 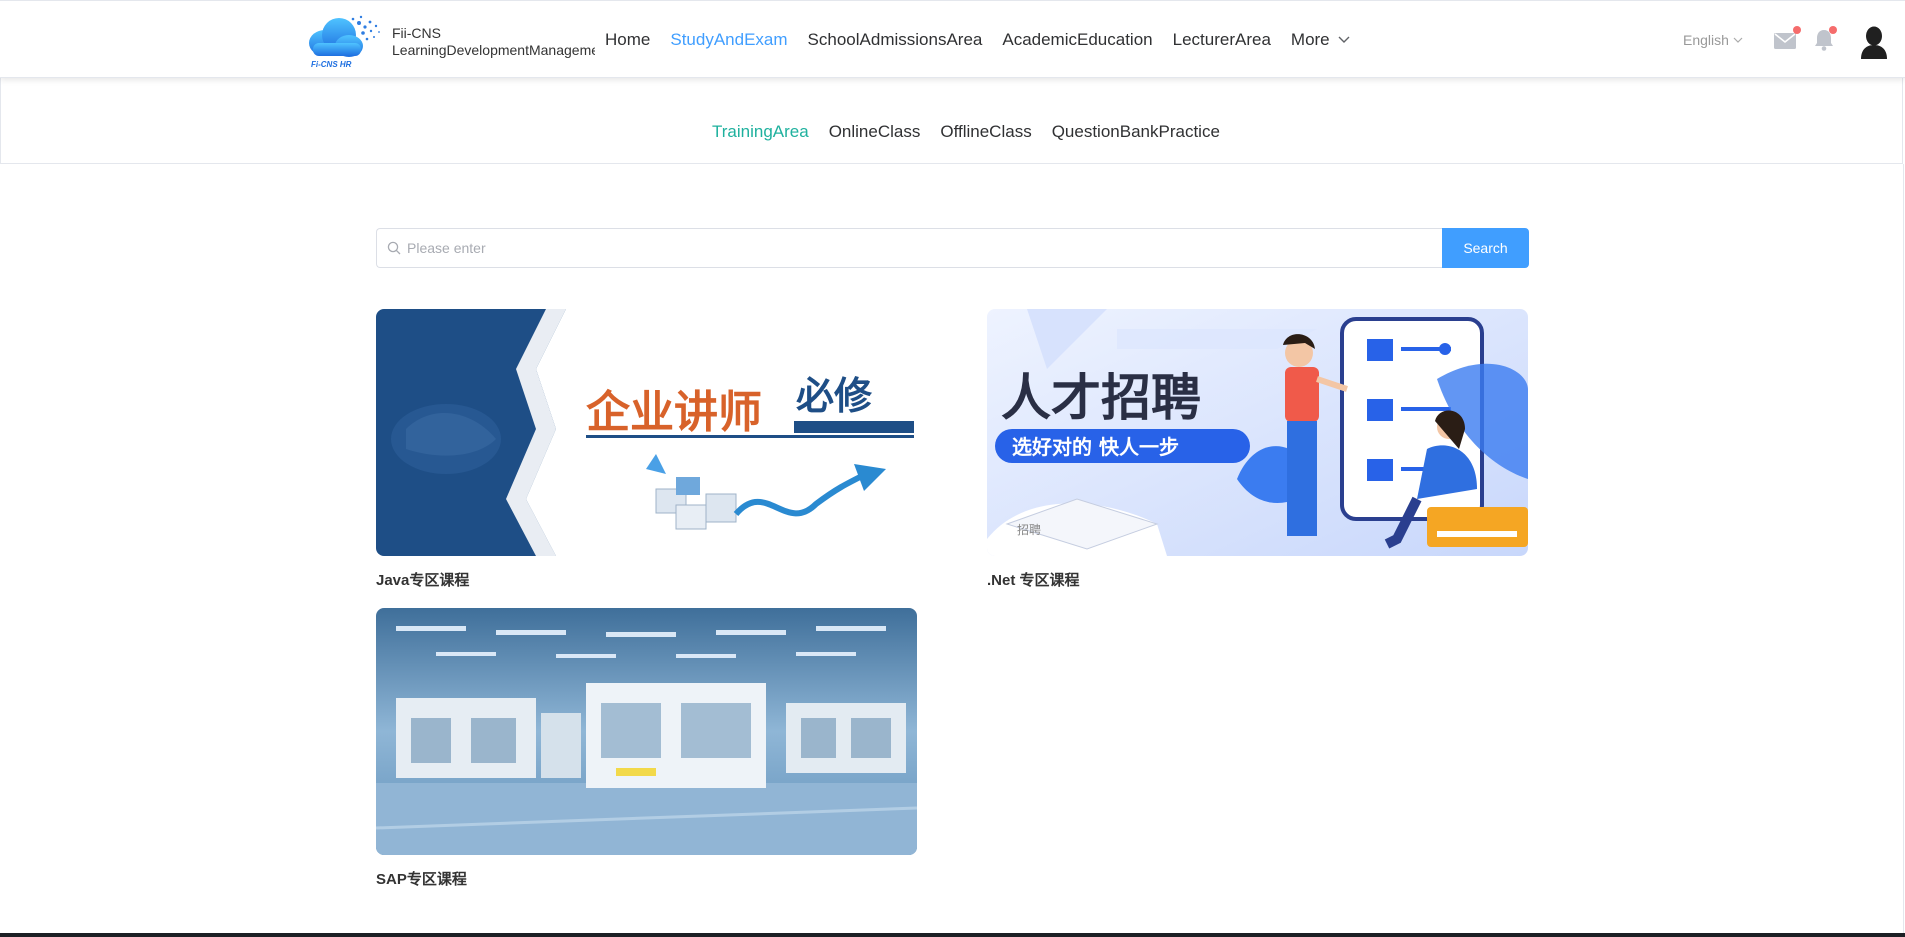 I want to click on course-thumbnail, so click(x=646, y=731).